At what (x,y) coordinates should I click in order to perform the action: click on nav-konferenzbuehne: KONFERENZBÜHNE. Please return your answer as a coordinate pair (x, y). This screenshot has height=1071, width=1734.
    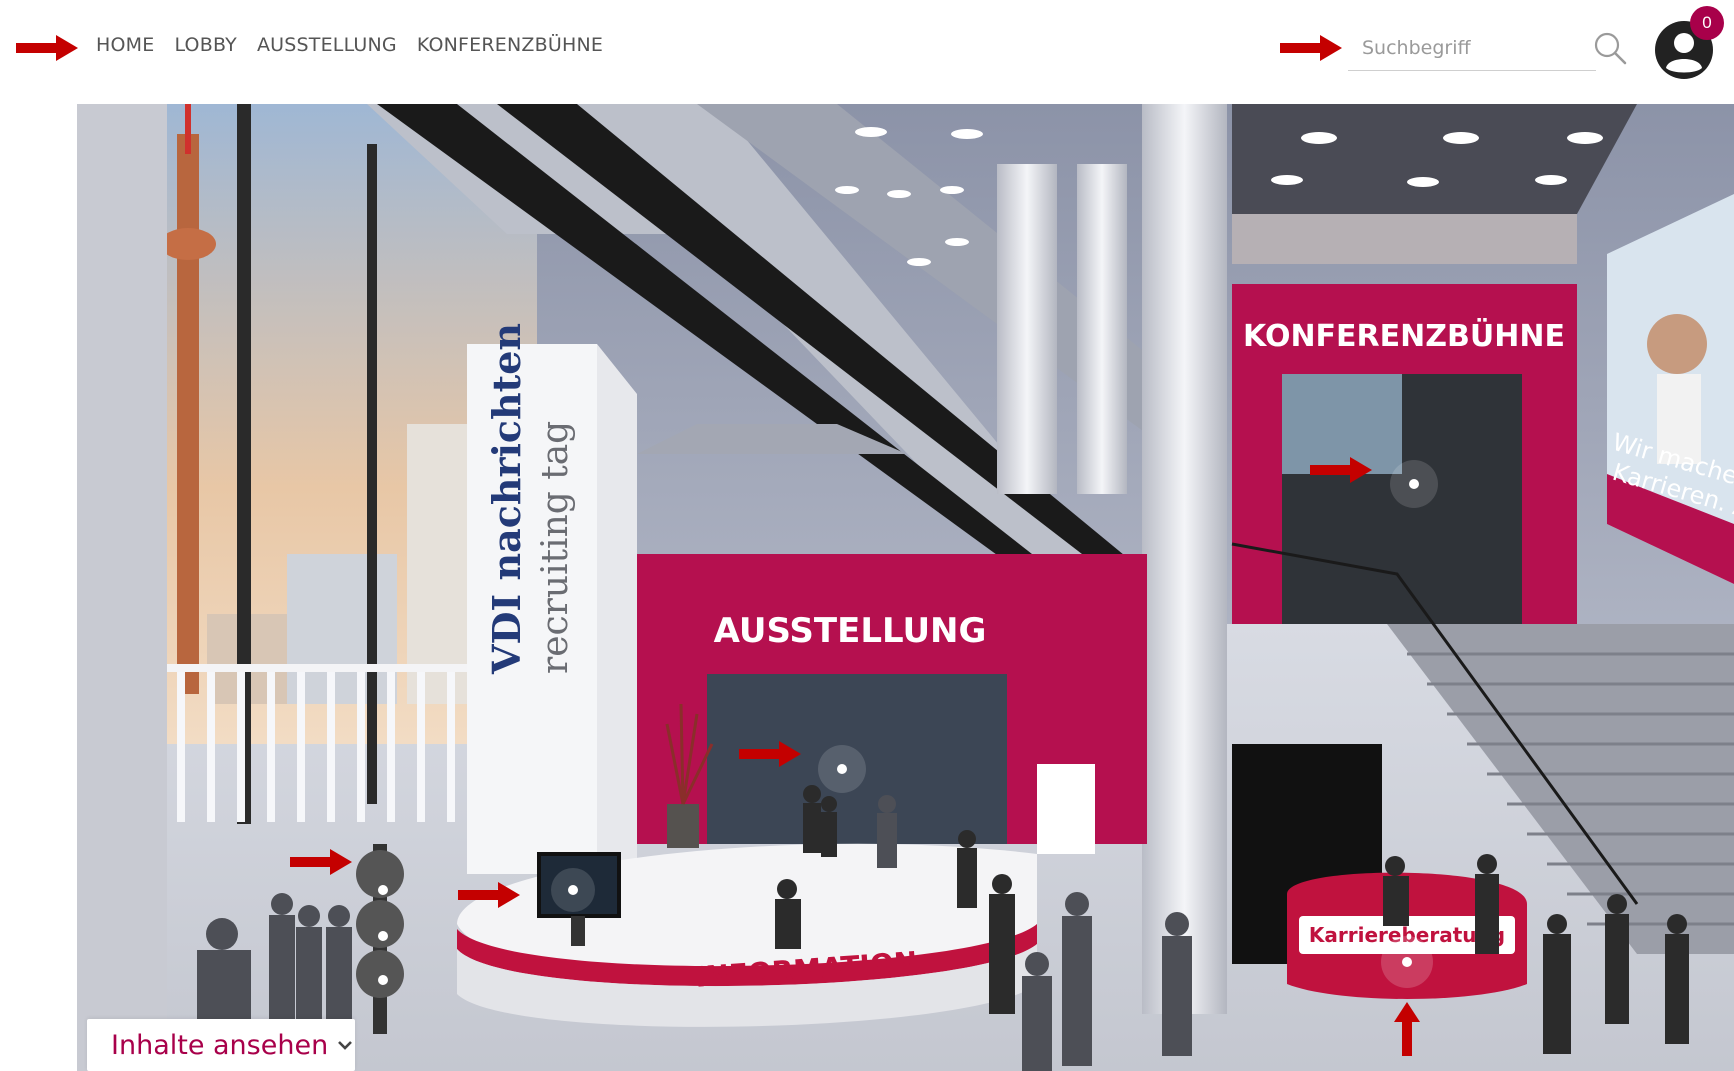
    Looking at the image, I should click on (510, 45).